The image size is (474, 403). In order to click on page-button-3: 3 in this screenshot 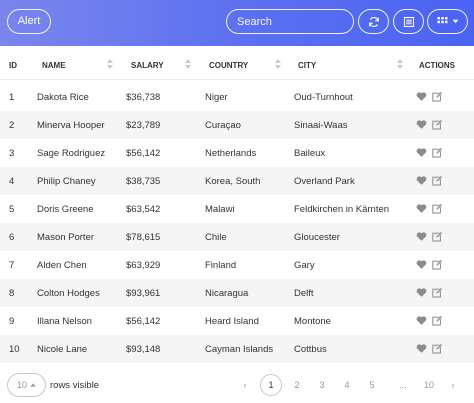, I will do `click(322, 385)`.